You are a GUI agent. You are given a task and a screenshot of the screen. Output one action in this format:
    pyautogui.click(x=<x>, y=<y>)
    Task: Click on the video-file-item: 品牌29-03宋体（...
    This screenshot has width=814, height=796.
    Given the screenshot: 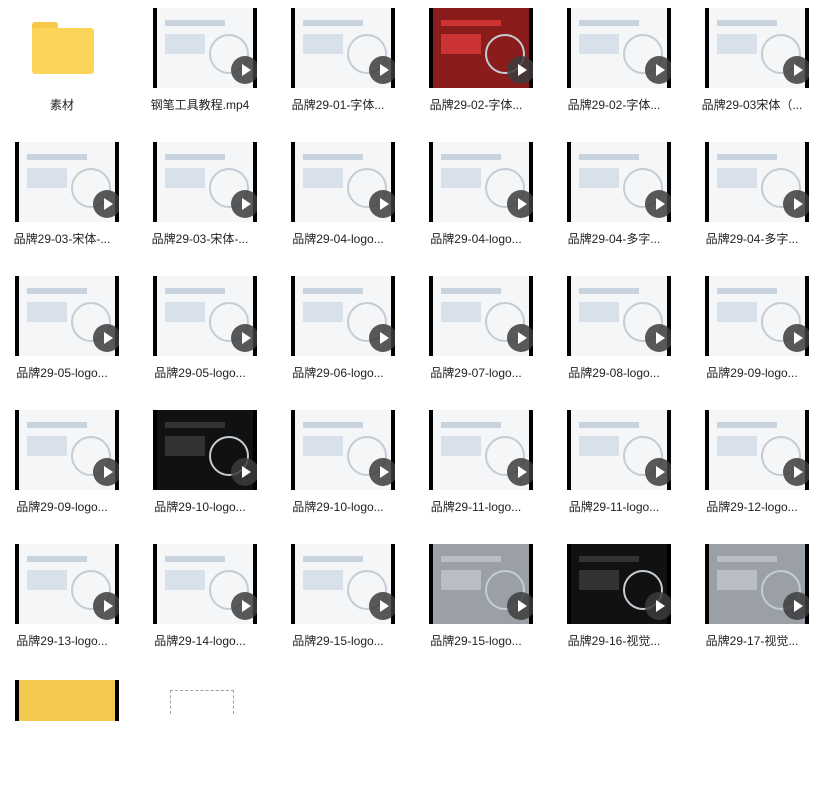 What is the action you would take?
    pyautogui.click(x=752, y=62)
    